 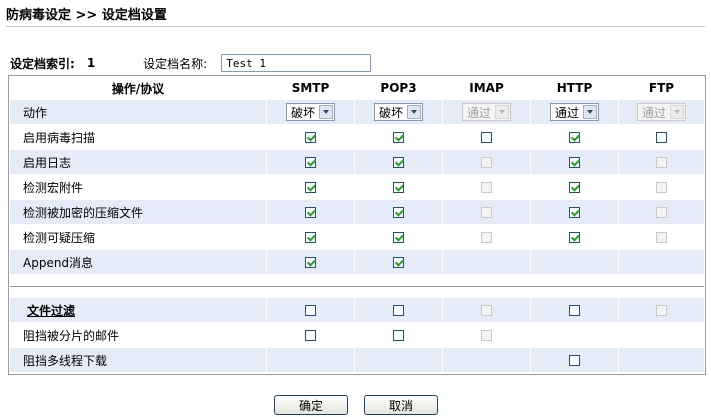 What do you see at coordinates (661, 187) in the screenshot?
I see `macro-ftp-checkbox` at bounding box center [661, 187].